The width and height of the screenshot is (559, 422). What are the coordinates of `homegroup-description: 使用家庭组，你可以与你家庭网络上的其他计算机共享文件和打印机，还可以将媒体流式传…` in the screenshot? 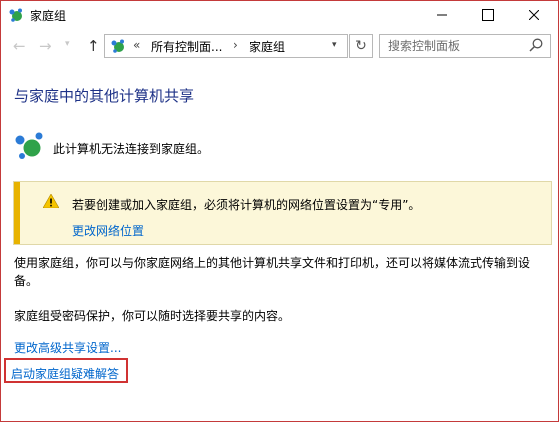 It's located at (272, 272).